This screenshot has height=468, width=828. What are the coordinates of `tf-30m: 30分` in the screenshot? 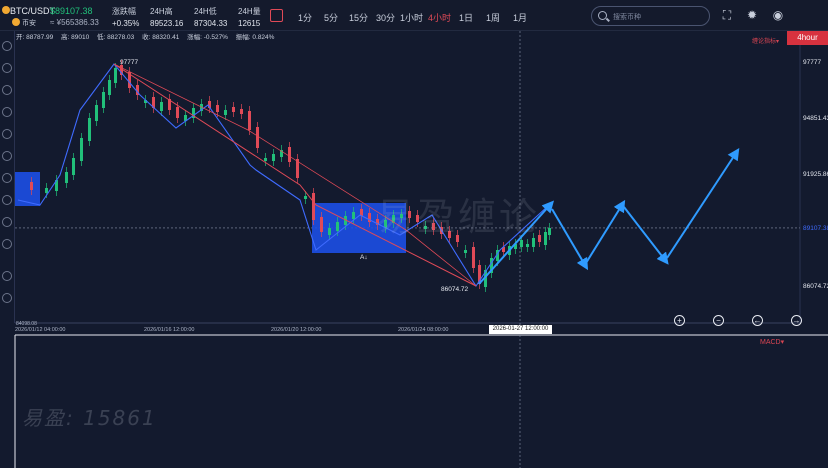 It's located at (385, 17).